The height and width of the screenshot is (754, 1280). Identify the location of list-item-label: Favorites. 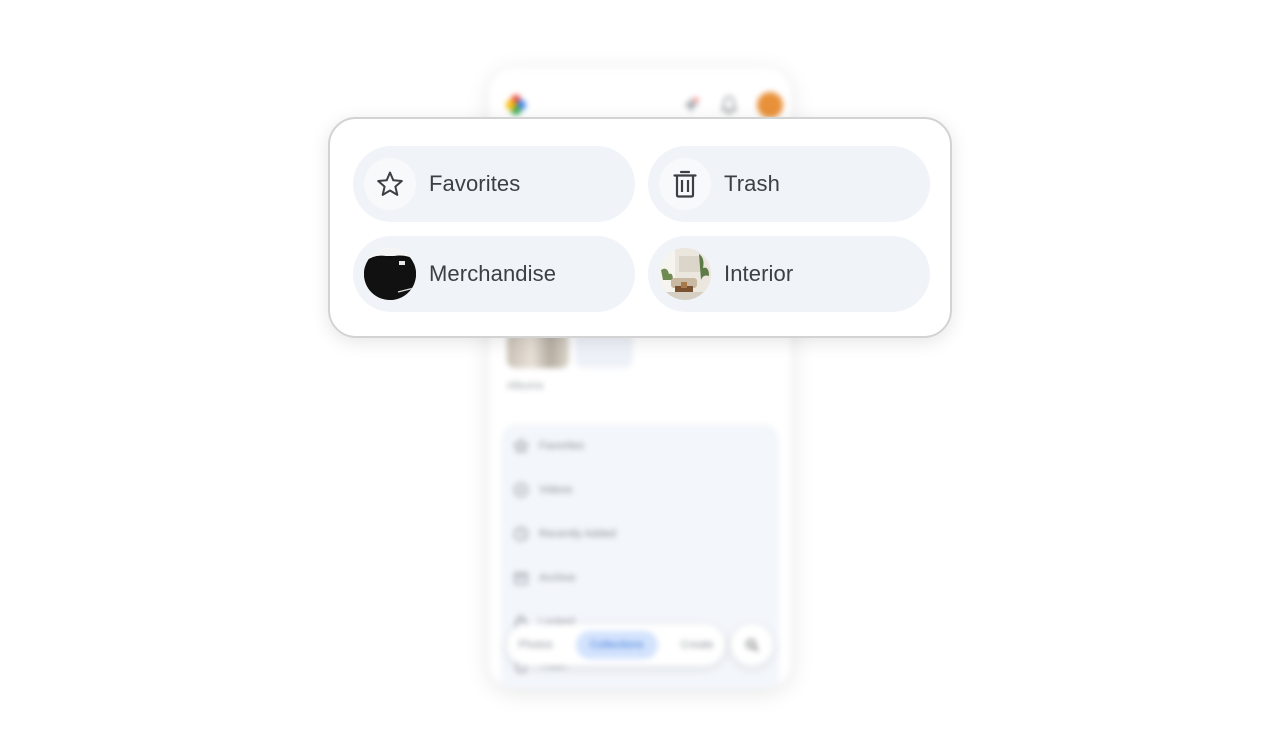
(562, 446).